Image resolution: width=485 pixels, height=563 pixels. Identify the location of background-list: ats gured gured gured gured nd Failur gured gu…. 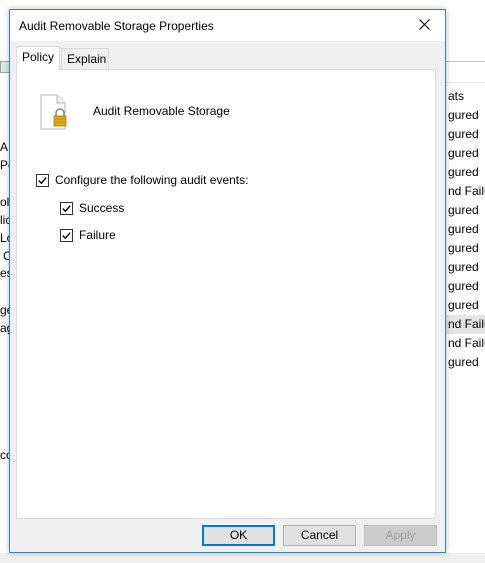
(465, 281).